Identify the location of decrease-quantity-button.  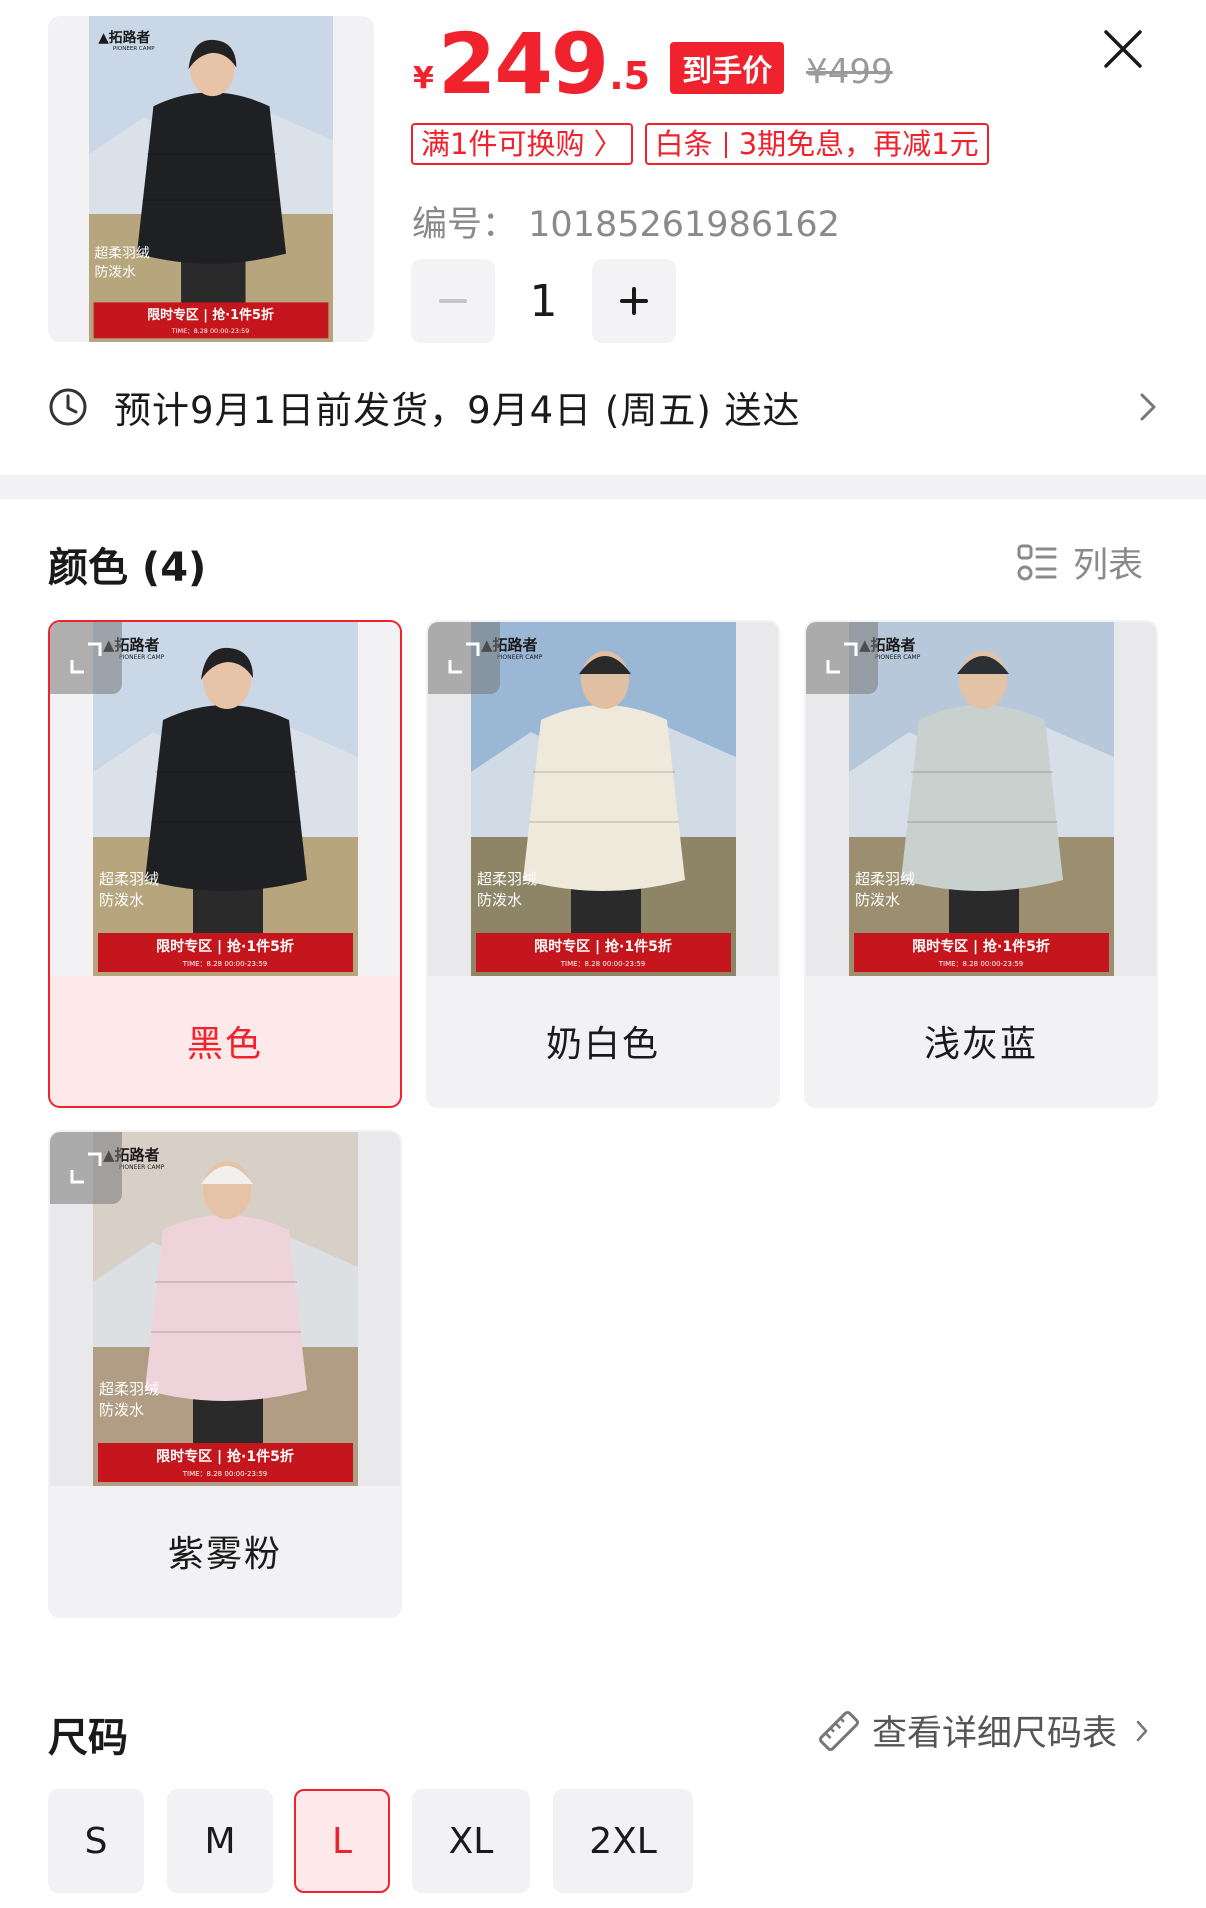
(453, 301).